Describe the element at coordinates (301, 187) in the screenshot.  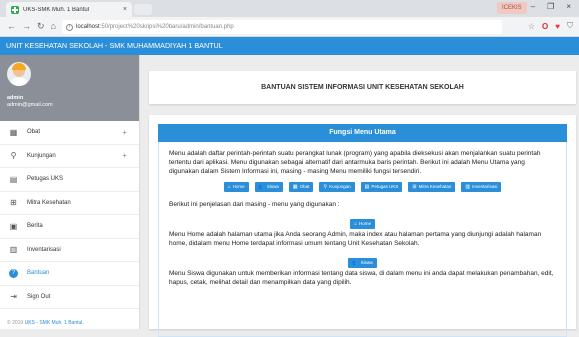
I see `obat-menu-button: ▦ Obat` at that location.